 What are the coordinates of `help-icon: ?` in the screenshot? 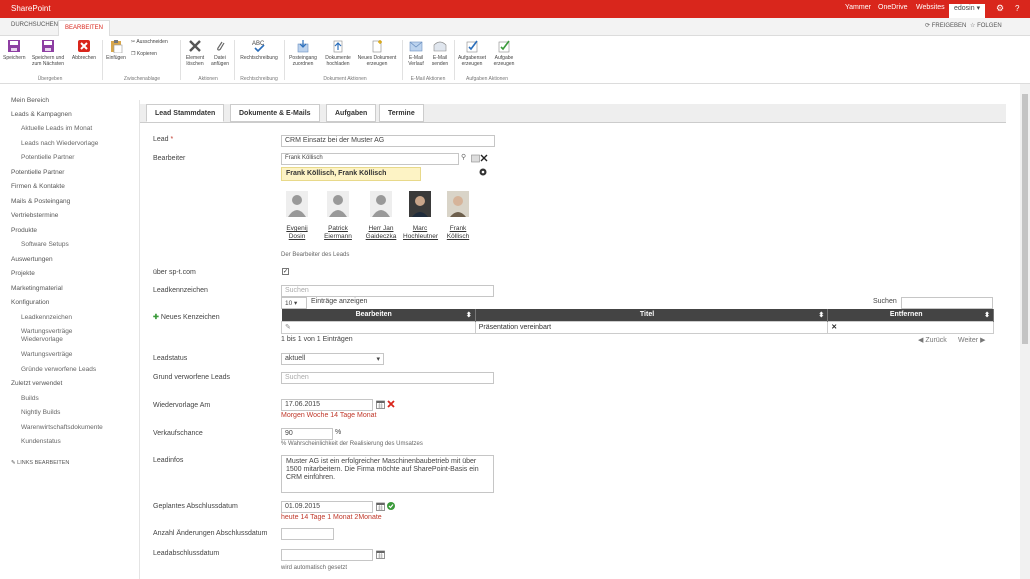 It's located at (1017, 8).